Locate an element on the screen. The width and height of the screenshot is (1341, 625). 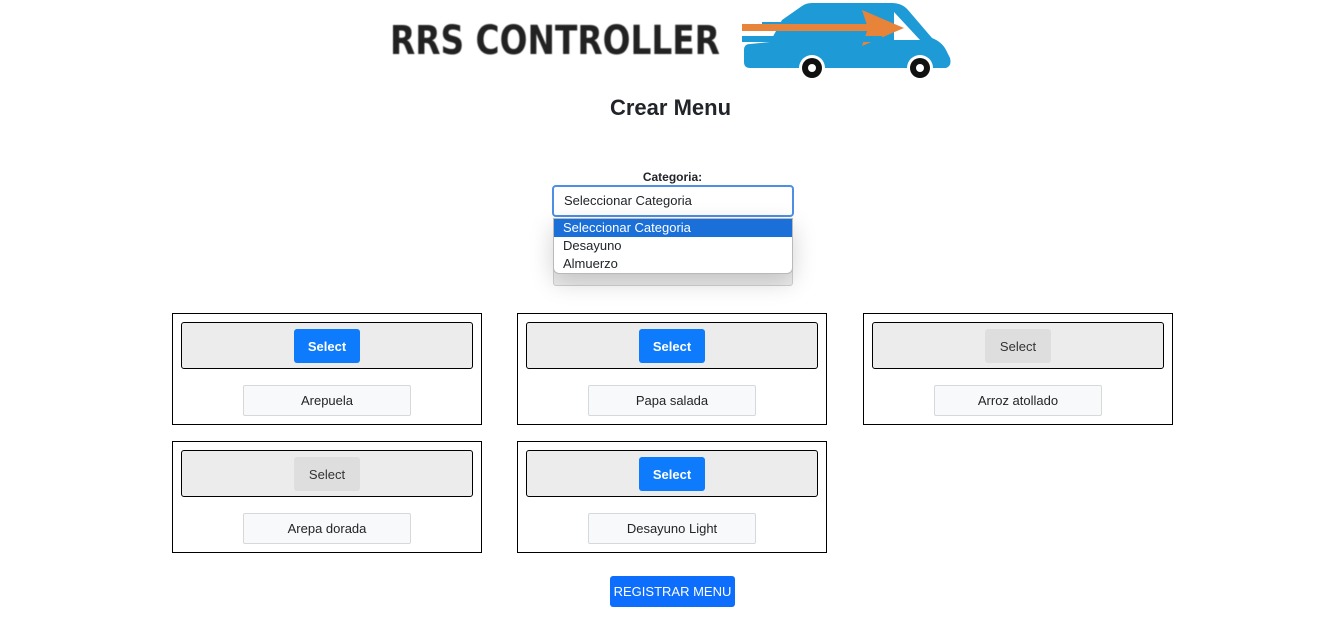
category-dropdown: Seleccionar Categoria Desayuno Almuerzo is located at coordinates (673, 246).